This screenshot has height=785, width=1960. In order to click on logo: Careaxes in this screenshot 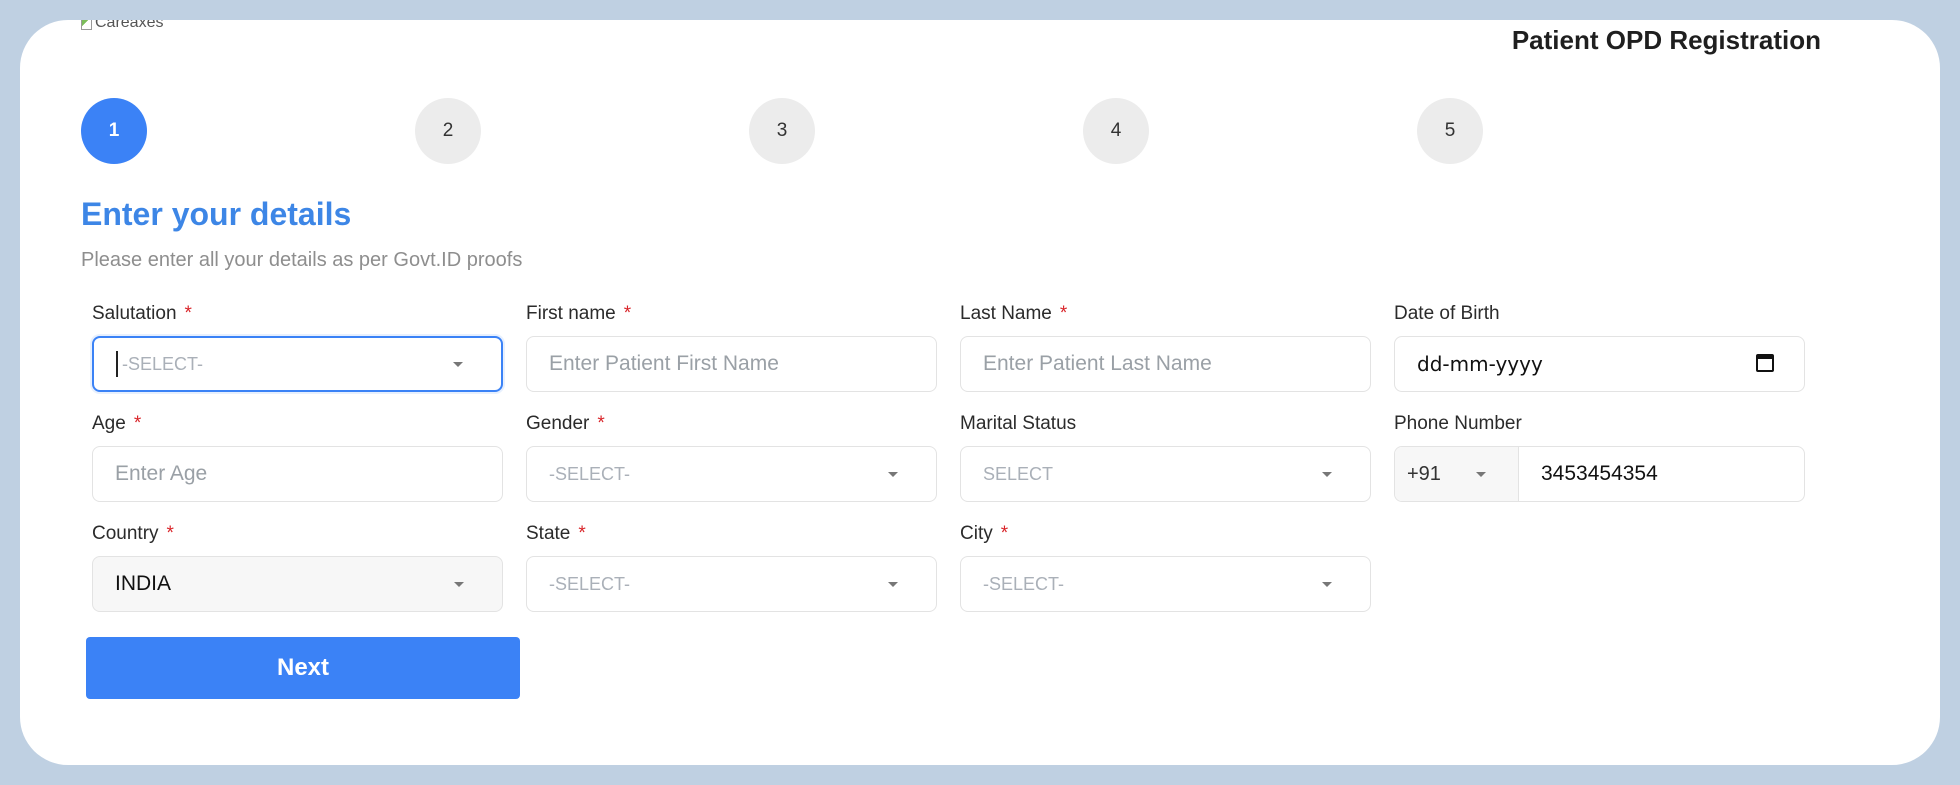, I will do `click(122, 26)`.